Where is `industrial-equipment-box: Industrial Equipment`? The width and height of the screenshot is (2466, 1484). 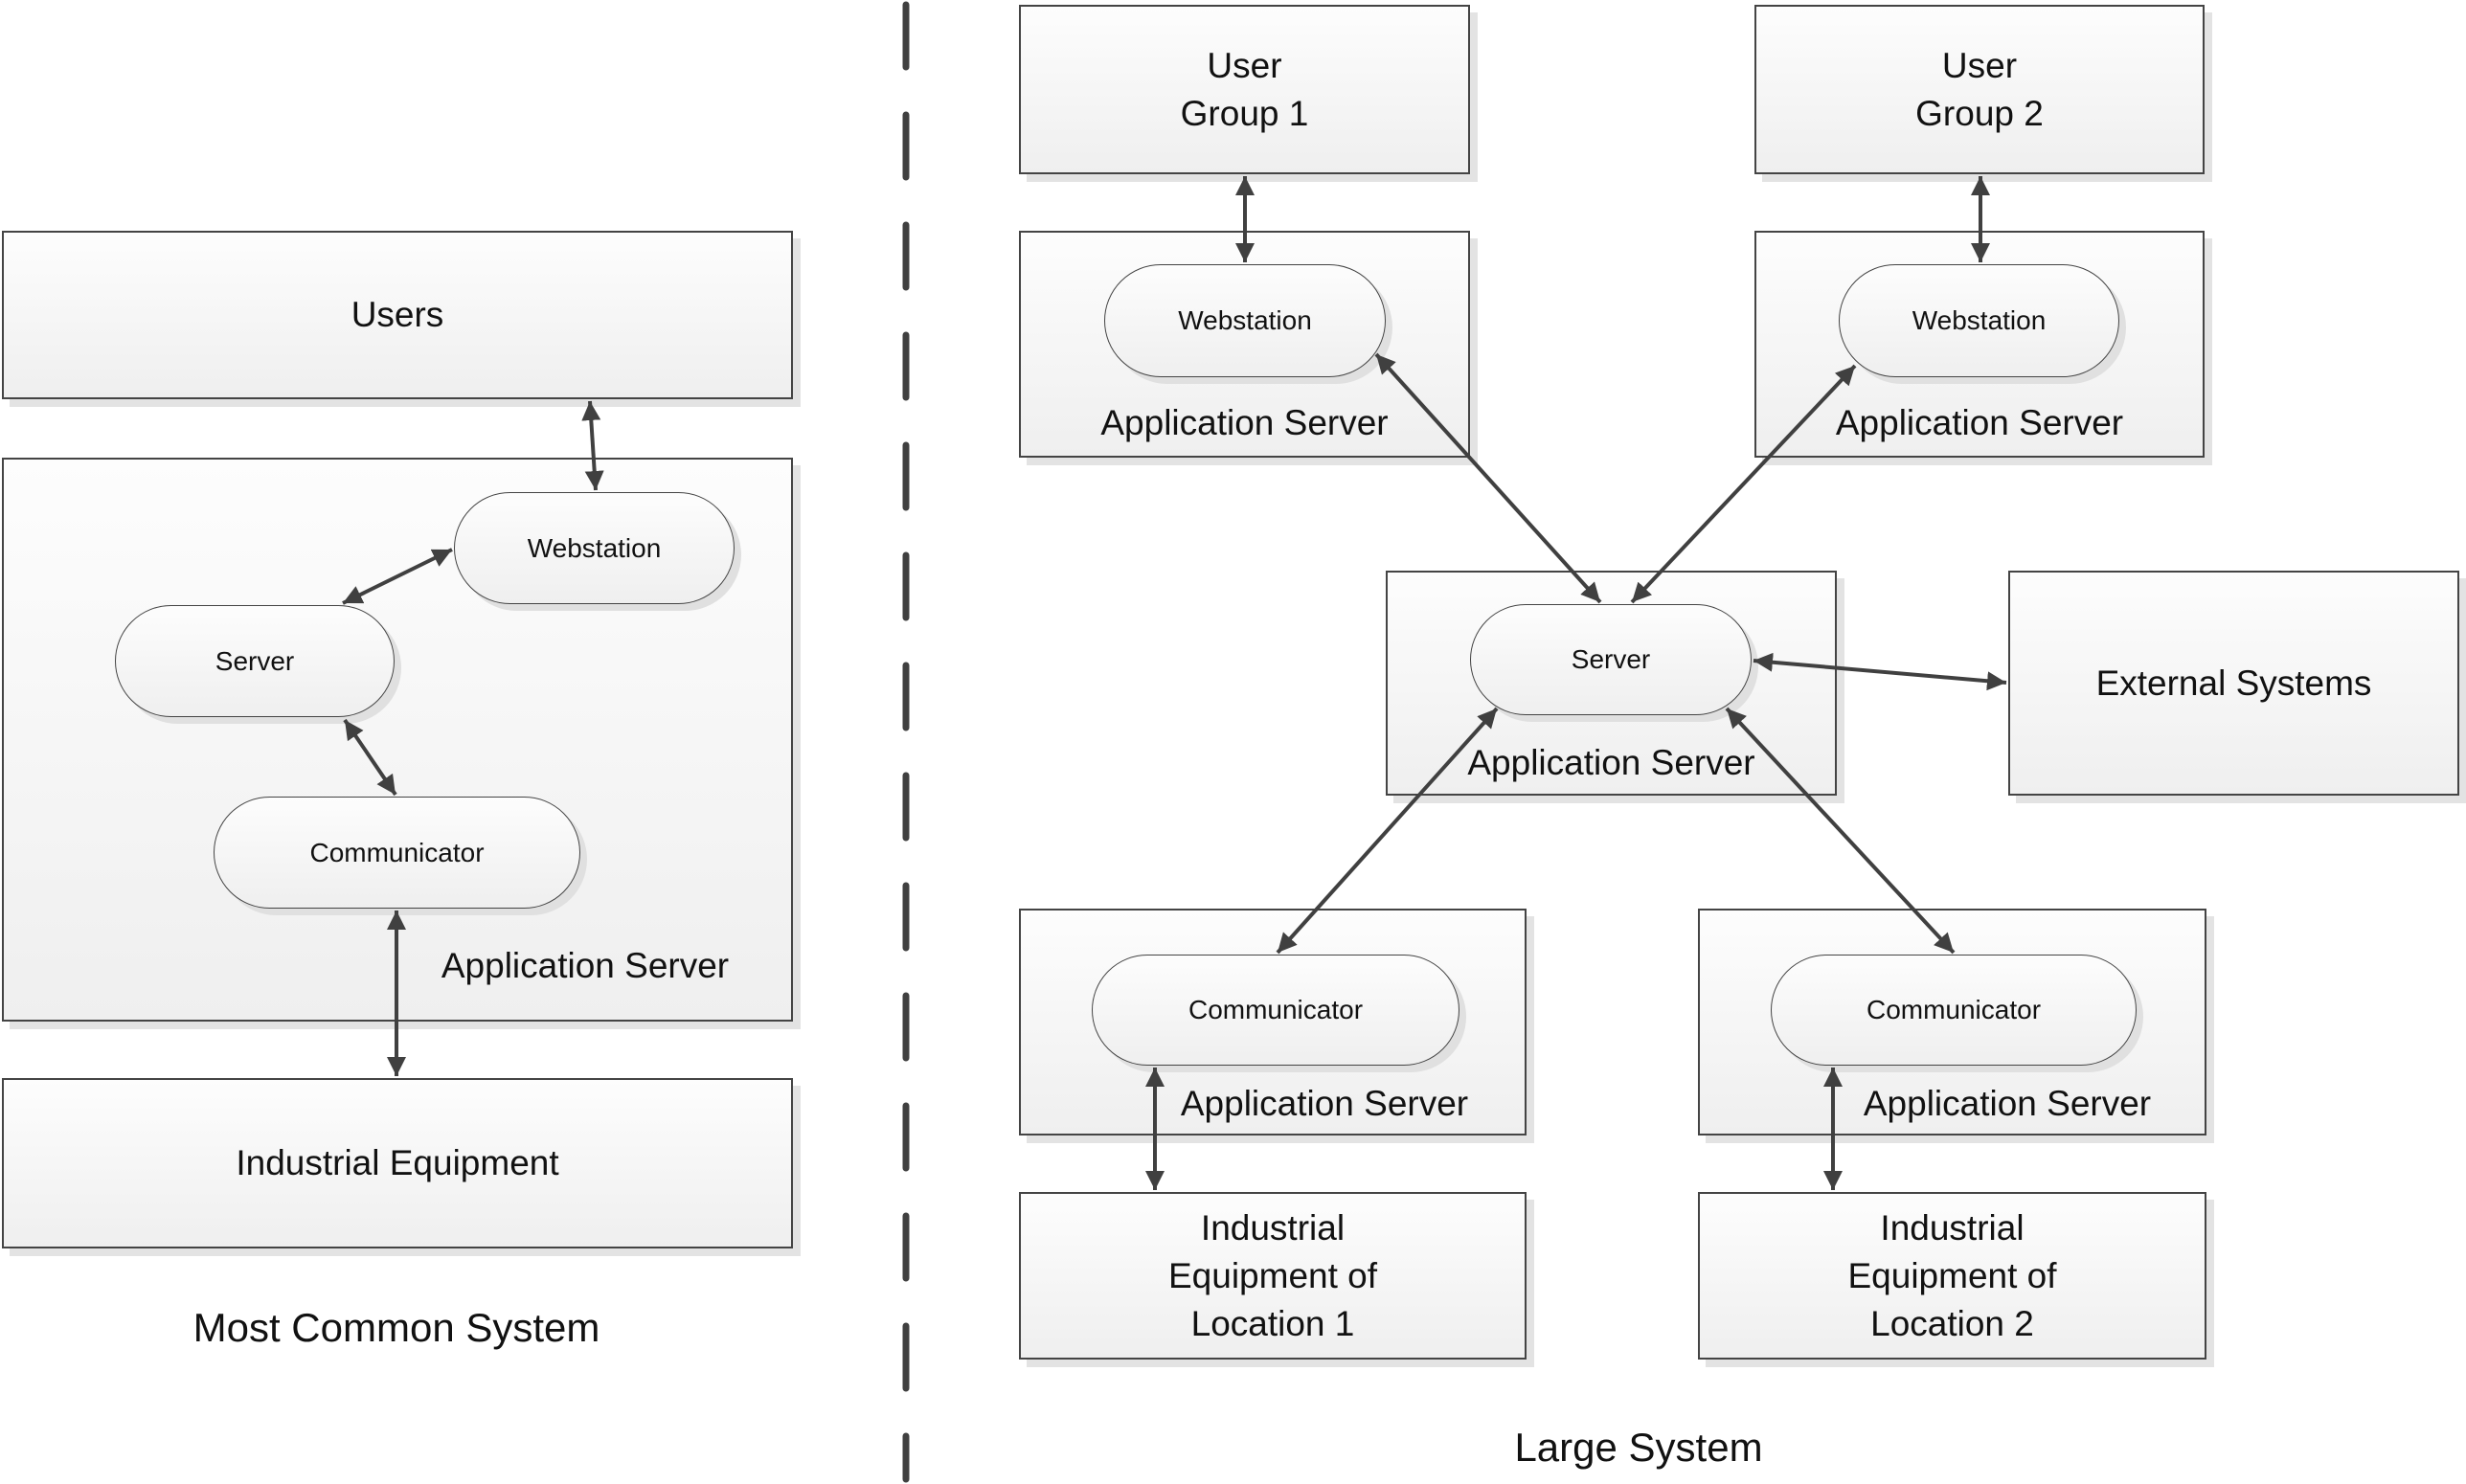
industrial-equipment-box: Industrial Equipment is located at coordinates (397, 1163).